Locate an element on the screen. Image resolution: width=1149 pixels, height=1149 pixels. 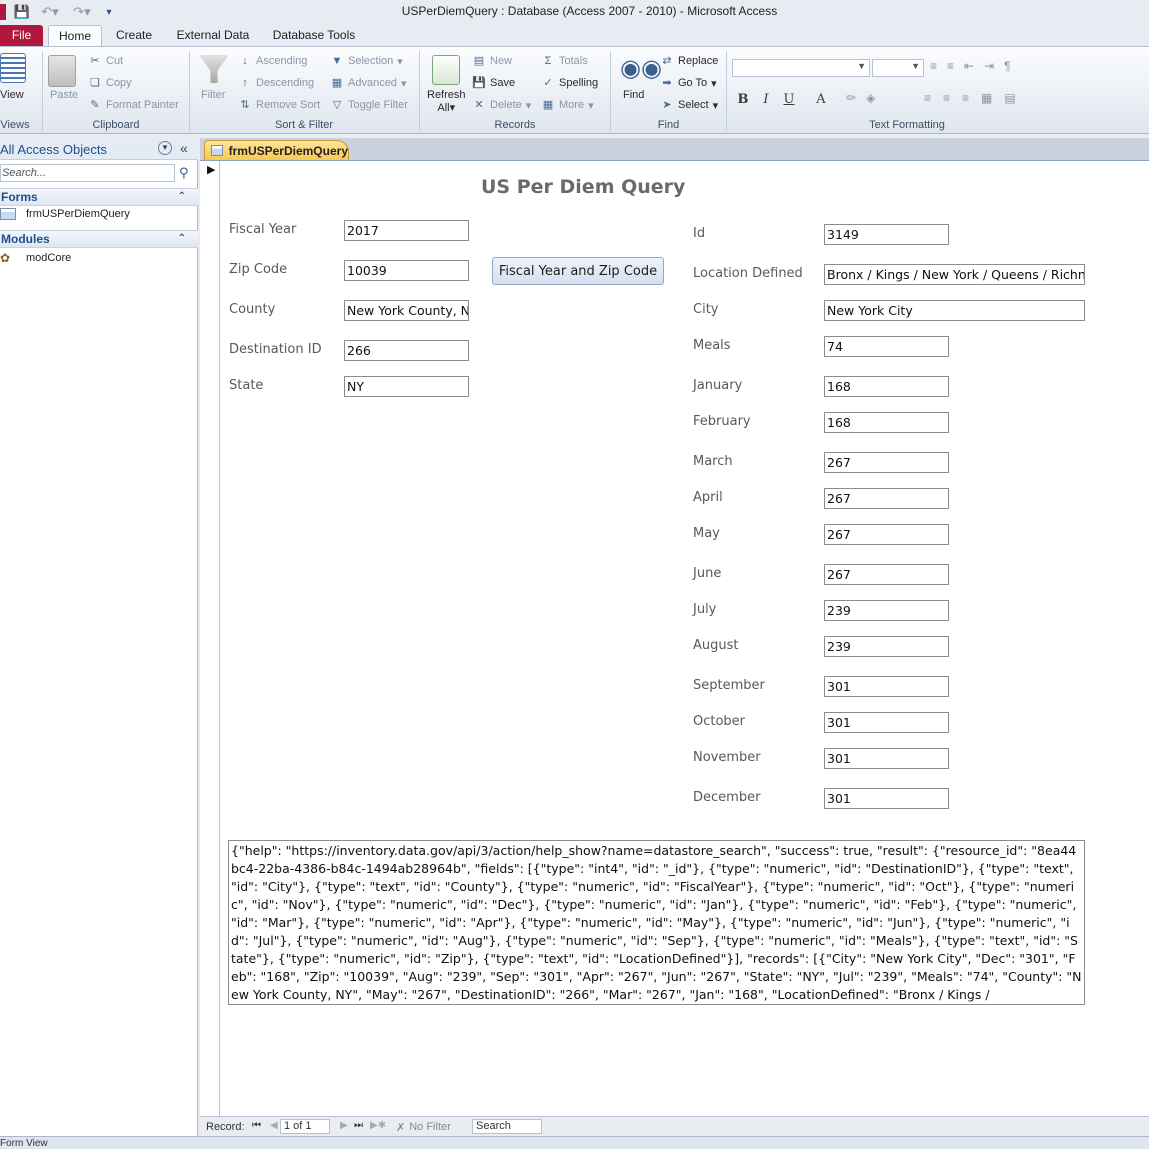
tab-create: Create is located at coordinates (134, 35).